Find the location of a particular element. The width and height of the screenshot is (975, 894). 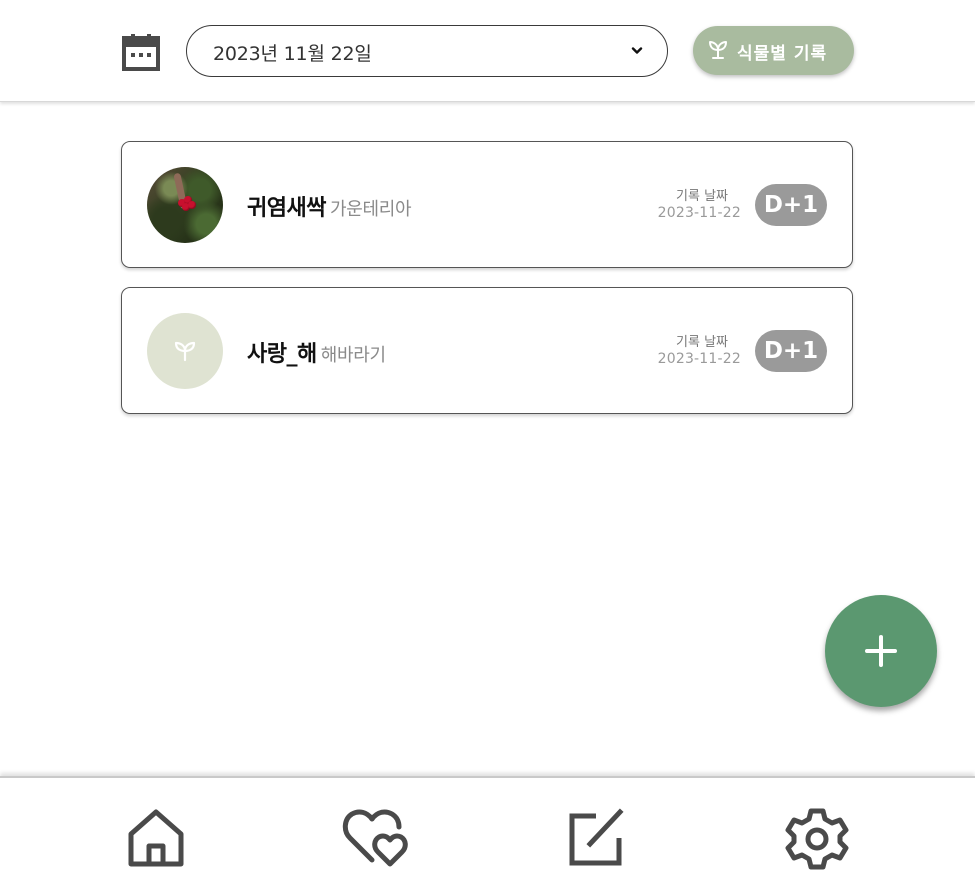

home-icon is located at coordinates (156, 838).